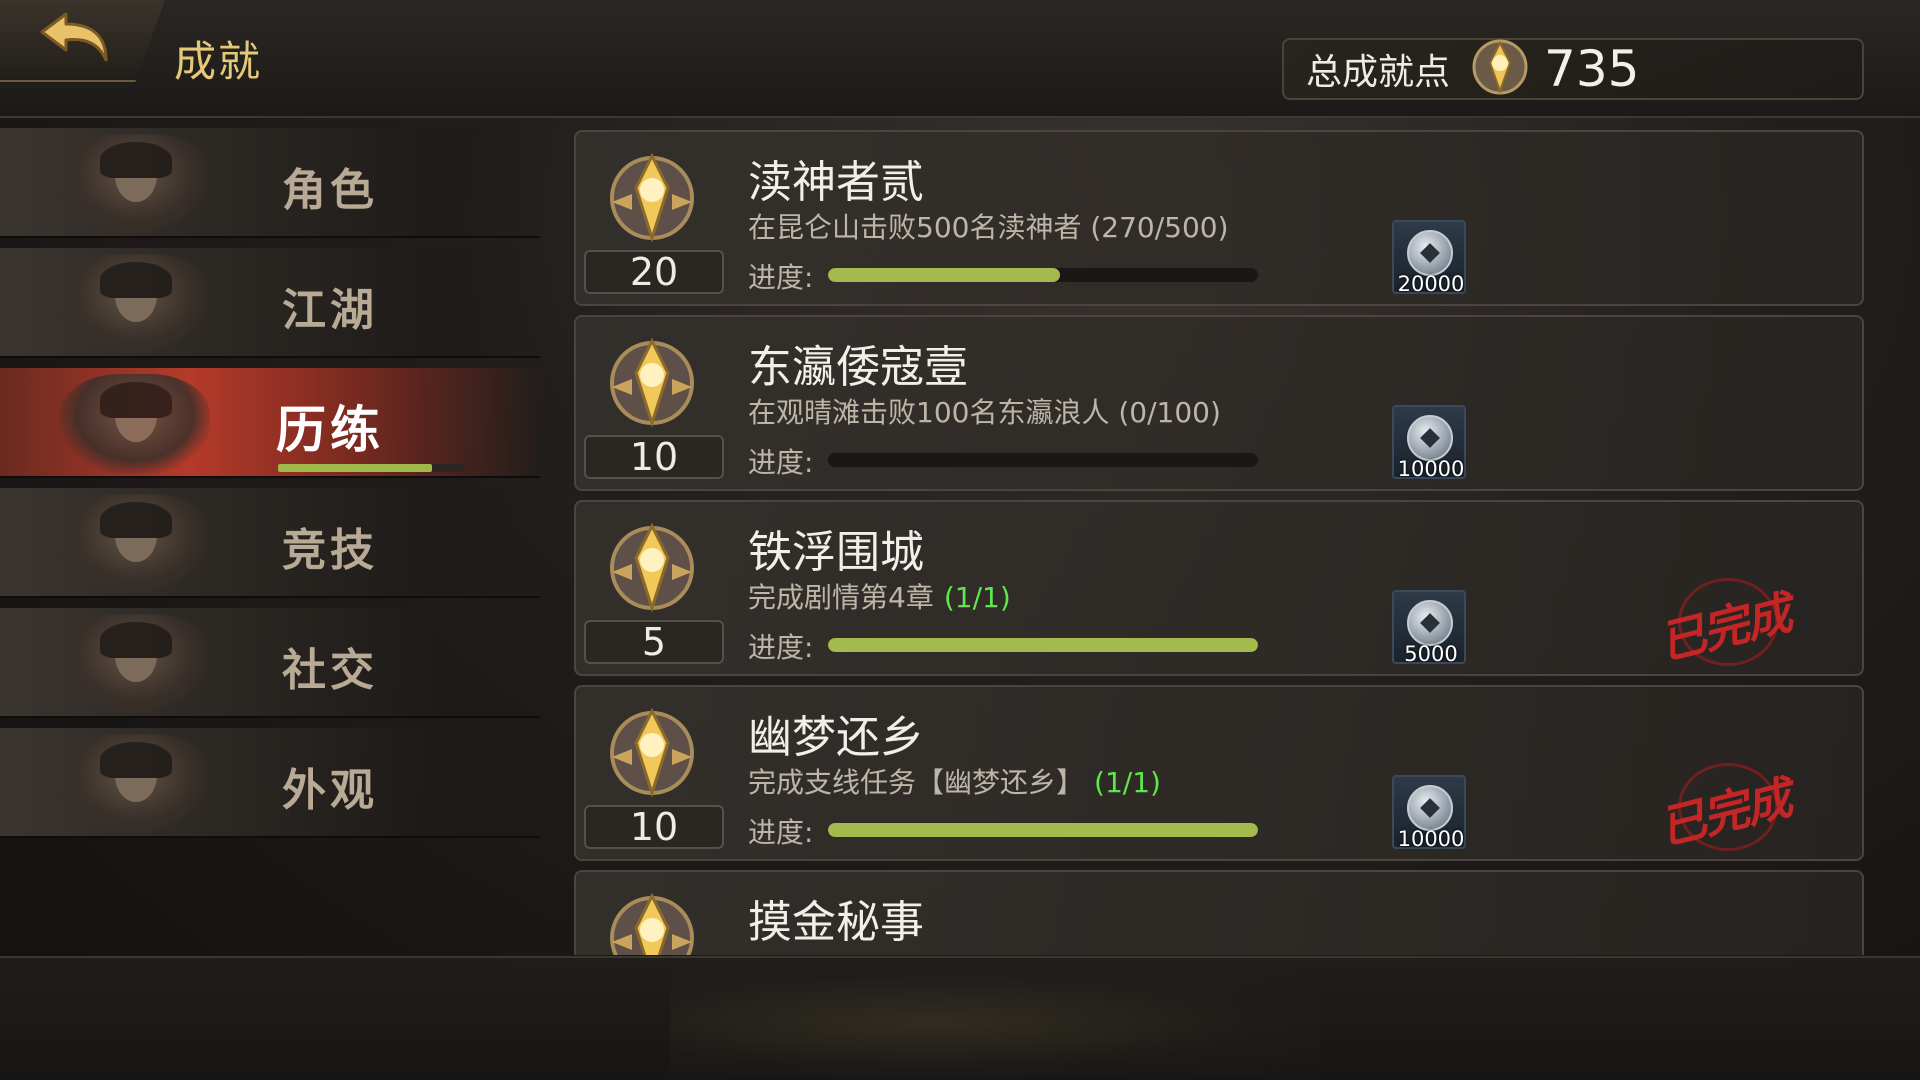 The height and width of the screenshot is (1080, 1920). What do you see at coordinates (836, 552) in the screenshot?
I see `achievement-title: 铁浮围城` at bounding box center [836, 552].